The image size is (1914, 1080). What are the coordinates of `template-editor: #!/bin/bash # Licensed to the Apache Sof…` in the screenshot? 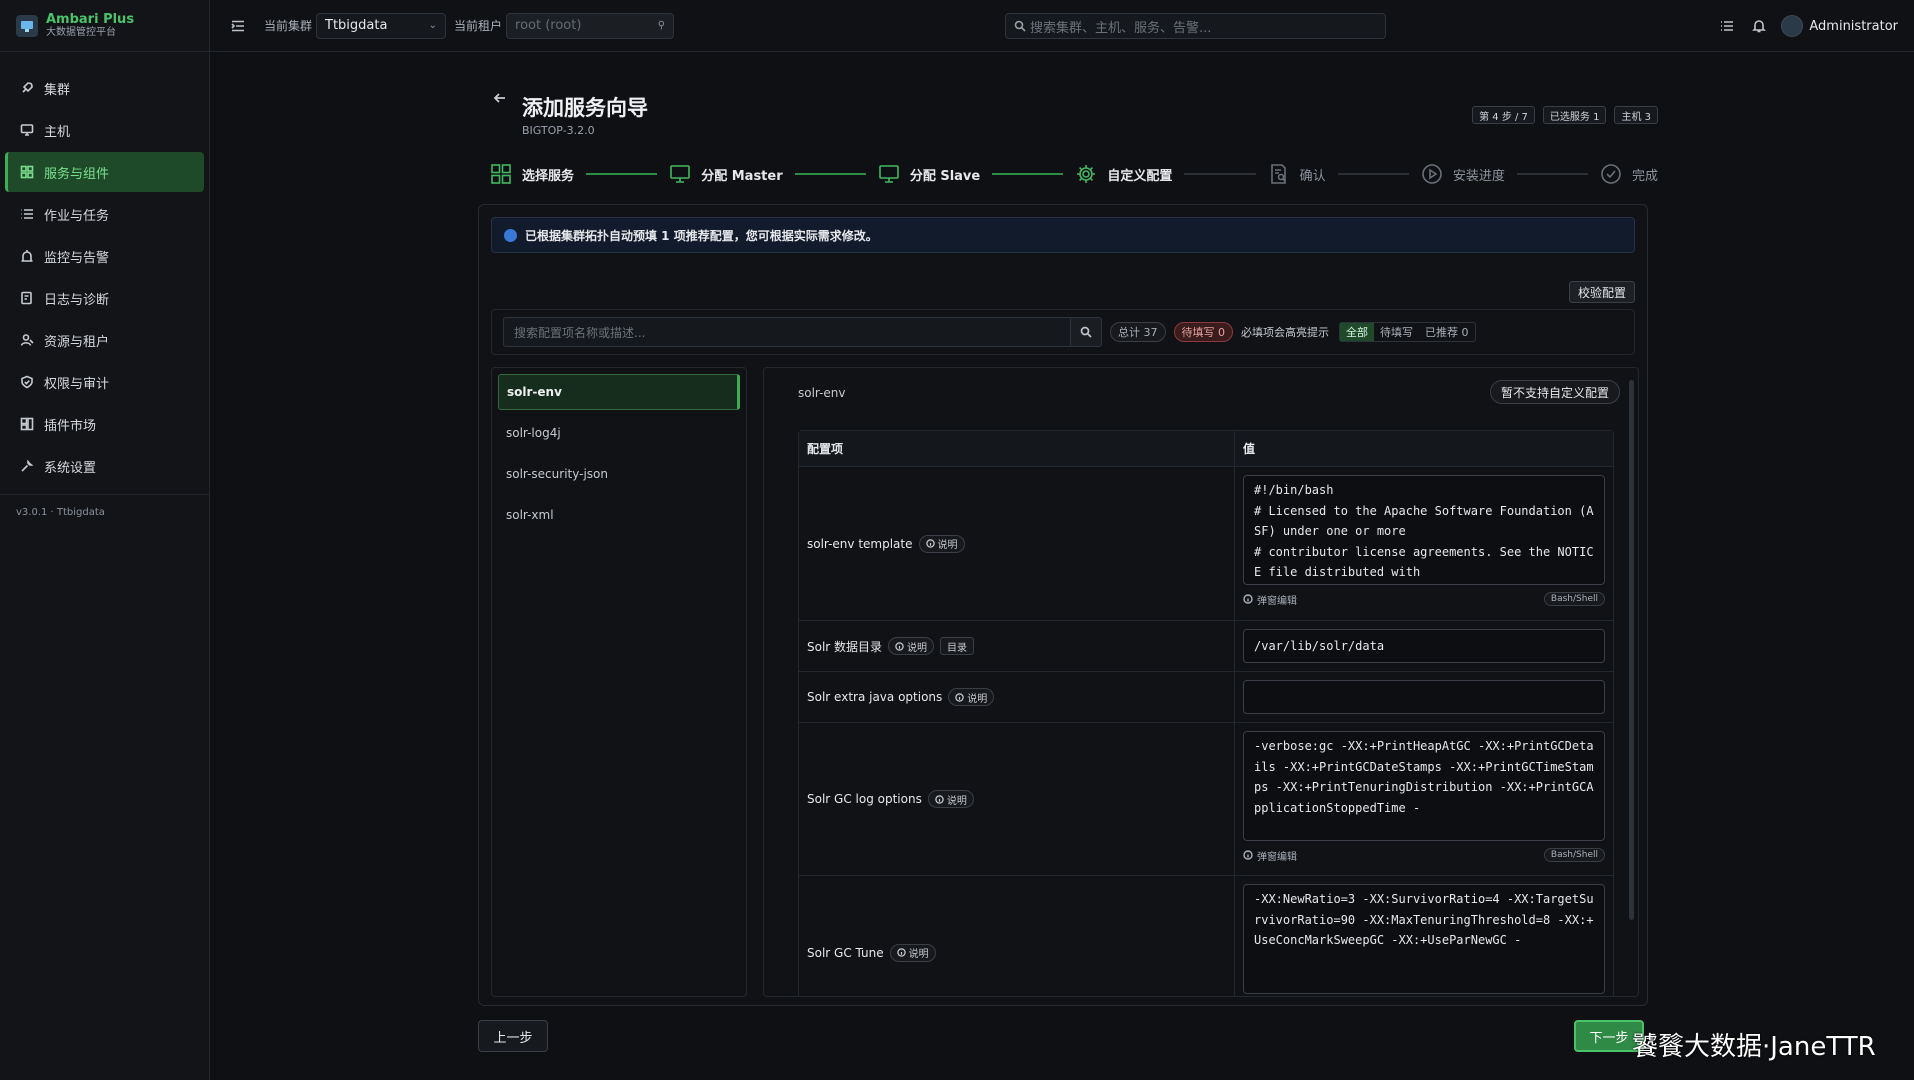 It's located at (1424, 530).